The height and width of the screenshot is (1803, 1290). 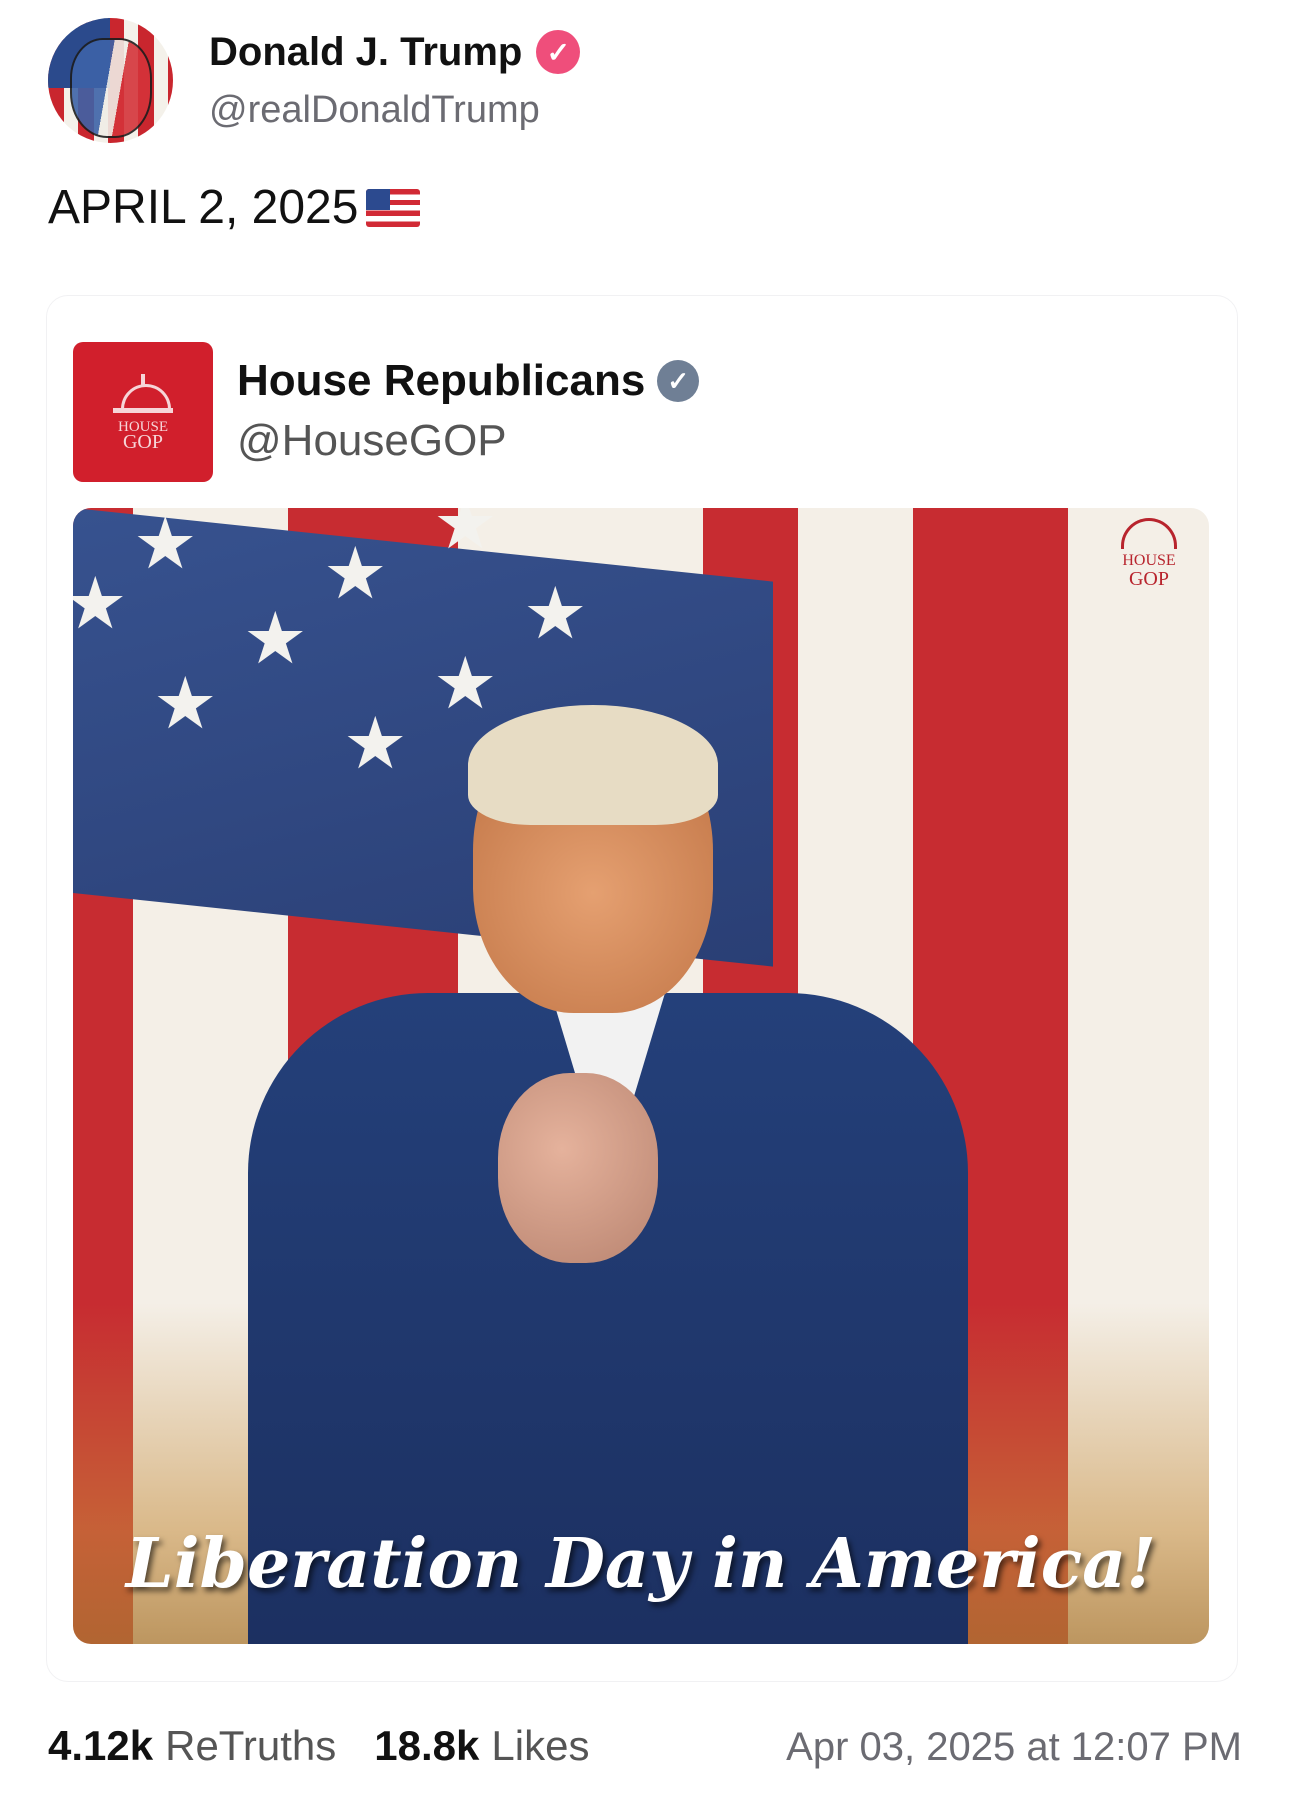 What do you see at coordinates (250, 1746) in the screenshot?
I see `retruths-label: ReTruths` at bounding box center [250, 1746].